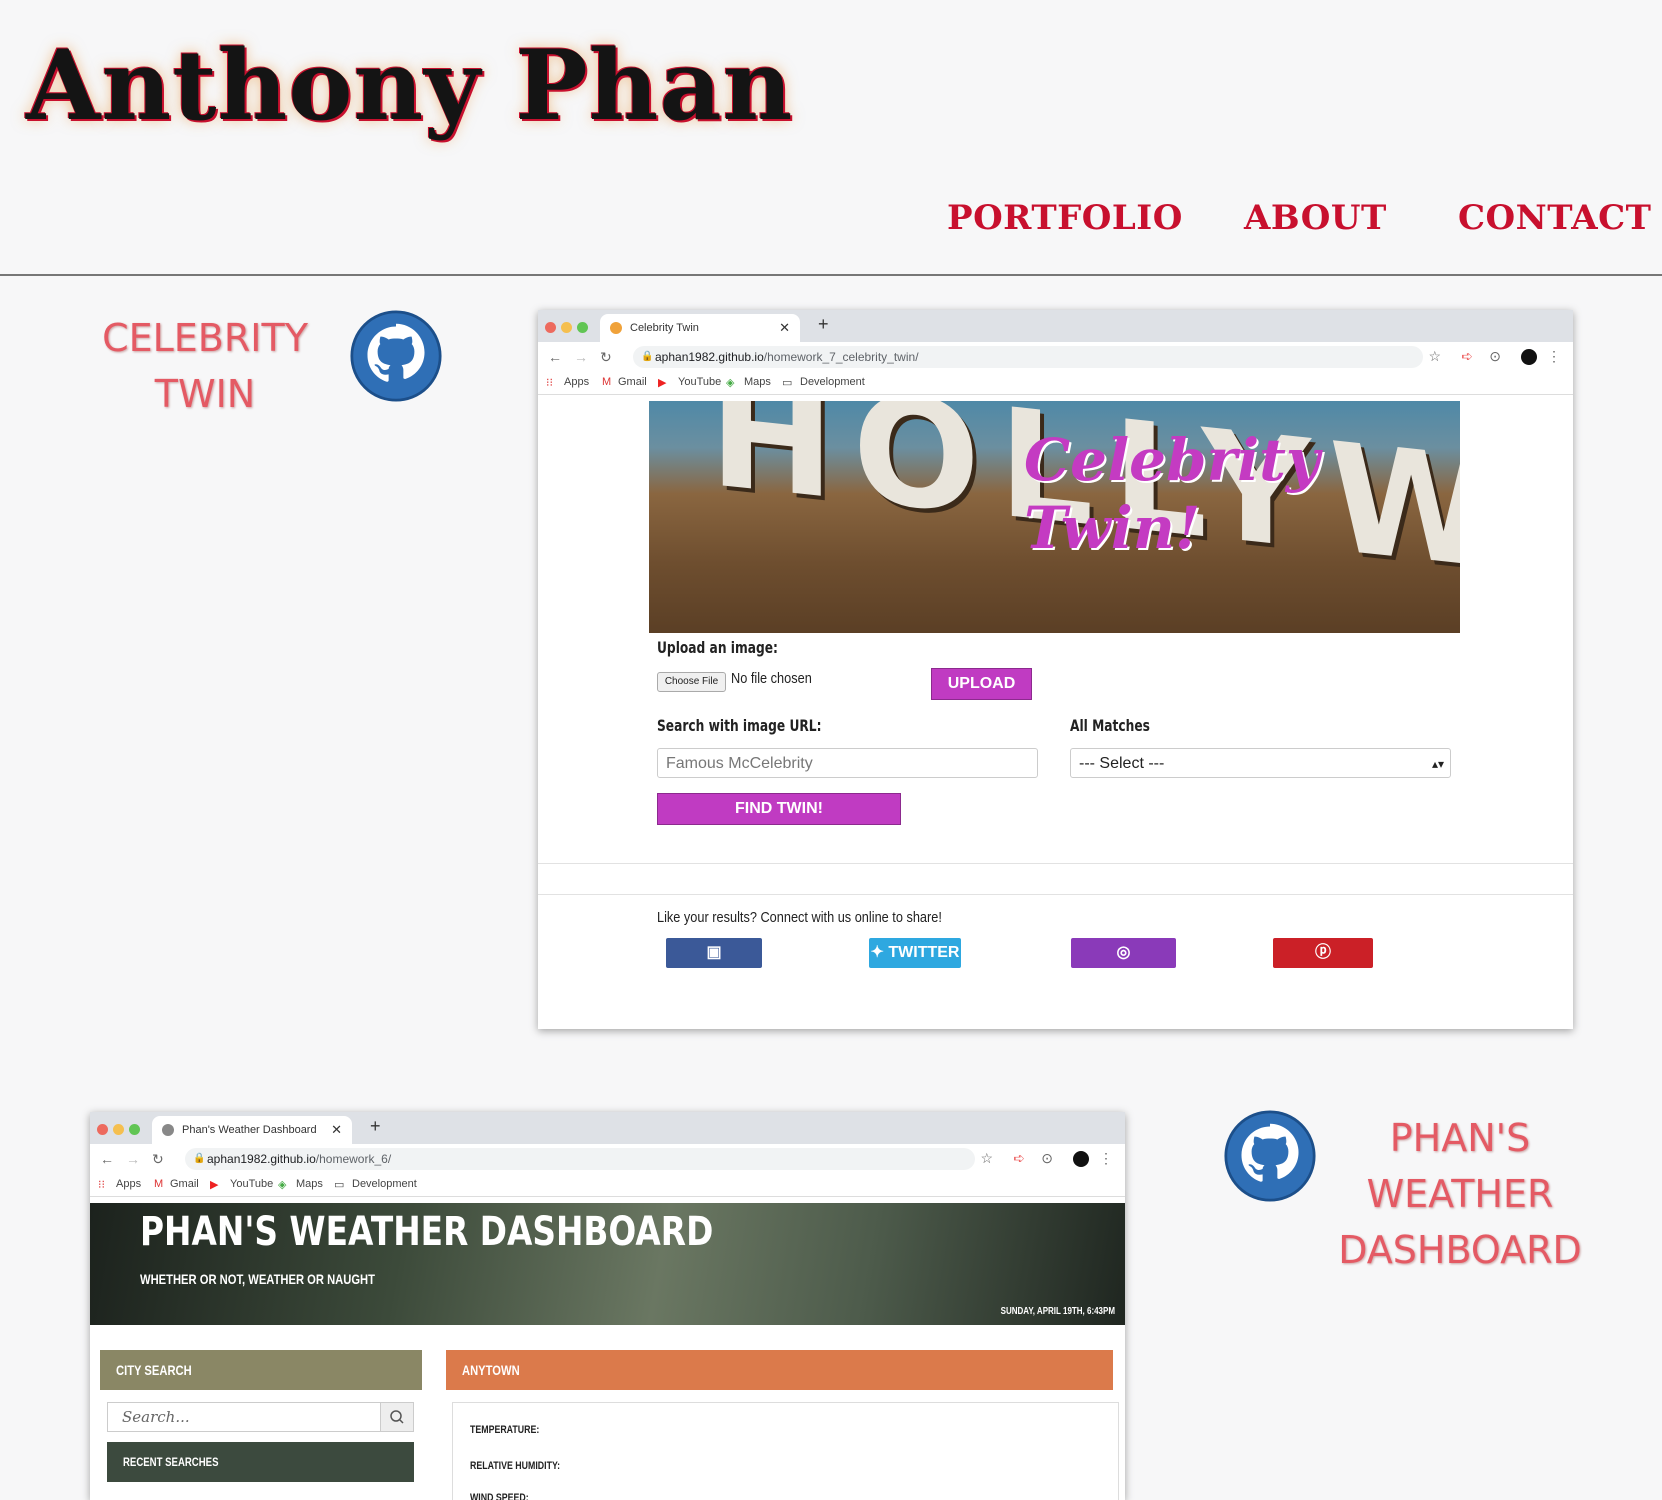  I want to click on header-divider, so click(831, 275).